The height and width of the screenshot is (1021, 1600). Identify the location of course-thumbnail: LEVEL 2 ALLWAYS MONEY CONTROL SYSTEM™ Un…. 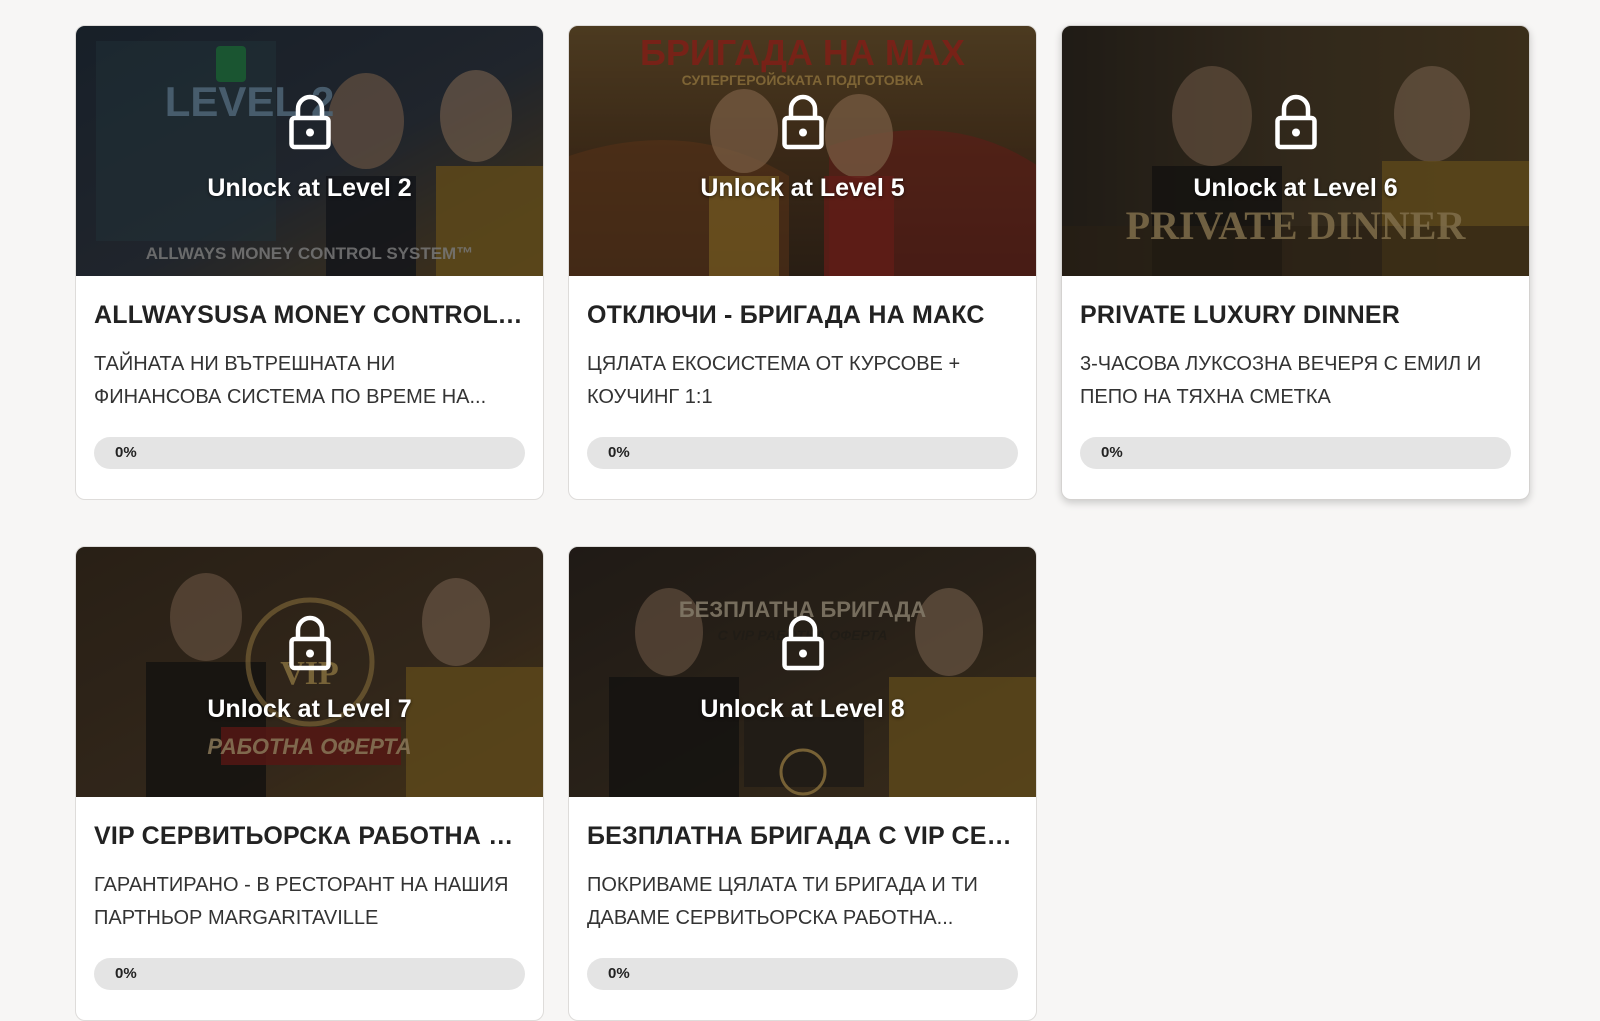
(309, 151).